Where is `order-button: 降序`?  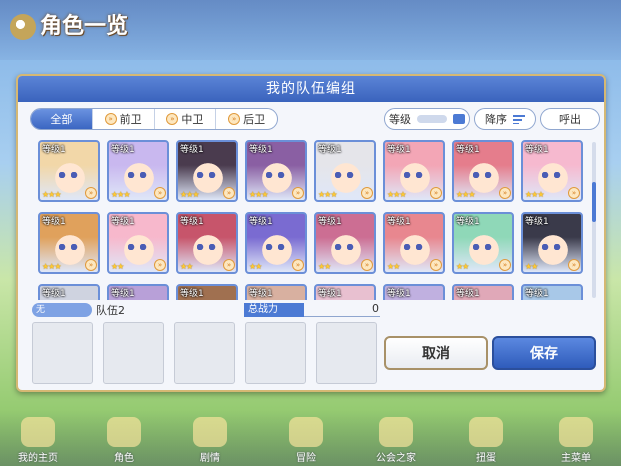 order-button: 降序 is located at coordinates (505, 119).